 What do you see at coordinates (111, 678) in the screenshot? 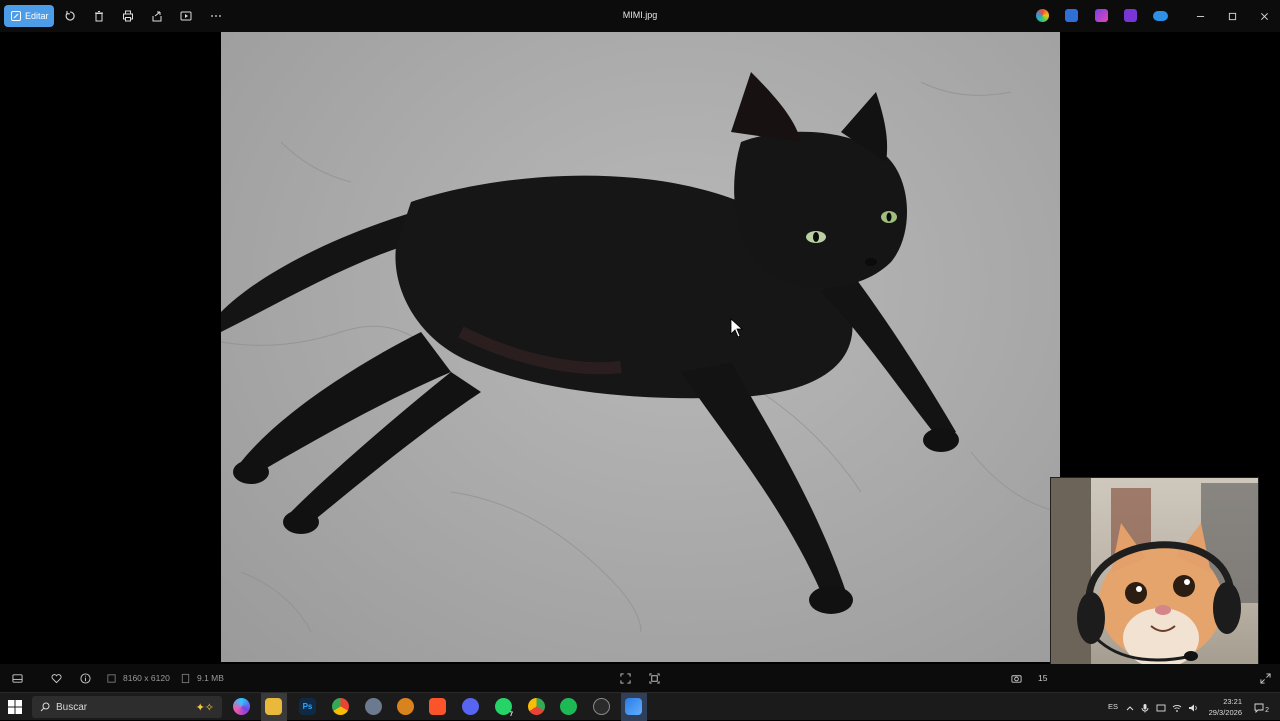
I see `dimensions-icon` at bounding box center [111, 678].